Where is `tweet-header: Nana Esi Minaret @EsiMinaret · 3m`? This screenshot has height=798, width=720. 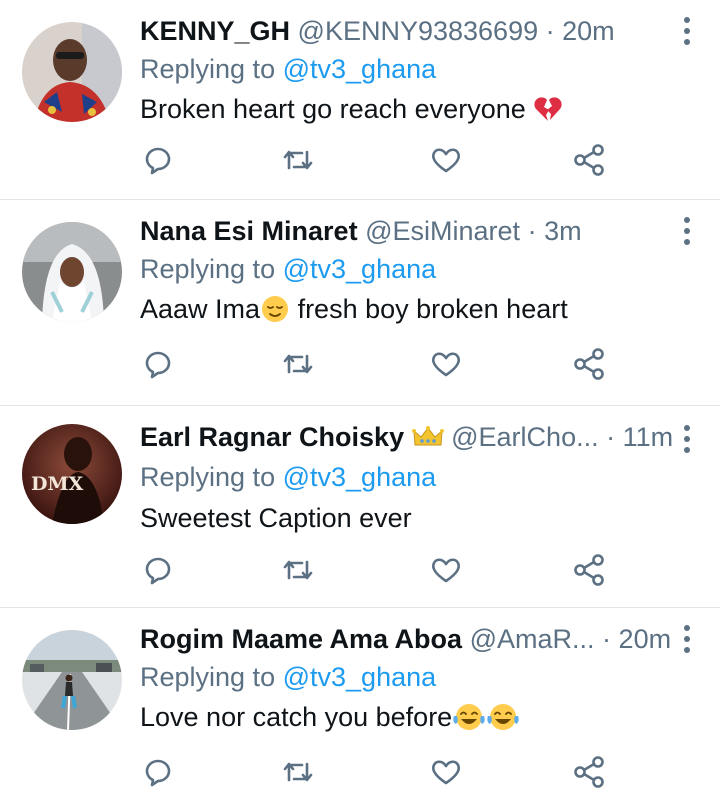 tweet-header: Nana Esi Minaret @EsiMinaret · 3m is located at coordinates (405, 231).